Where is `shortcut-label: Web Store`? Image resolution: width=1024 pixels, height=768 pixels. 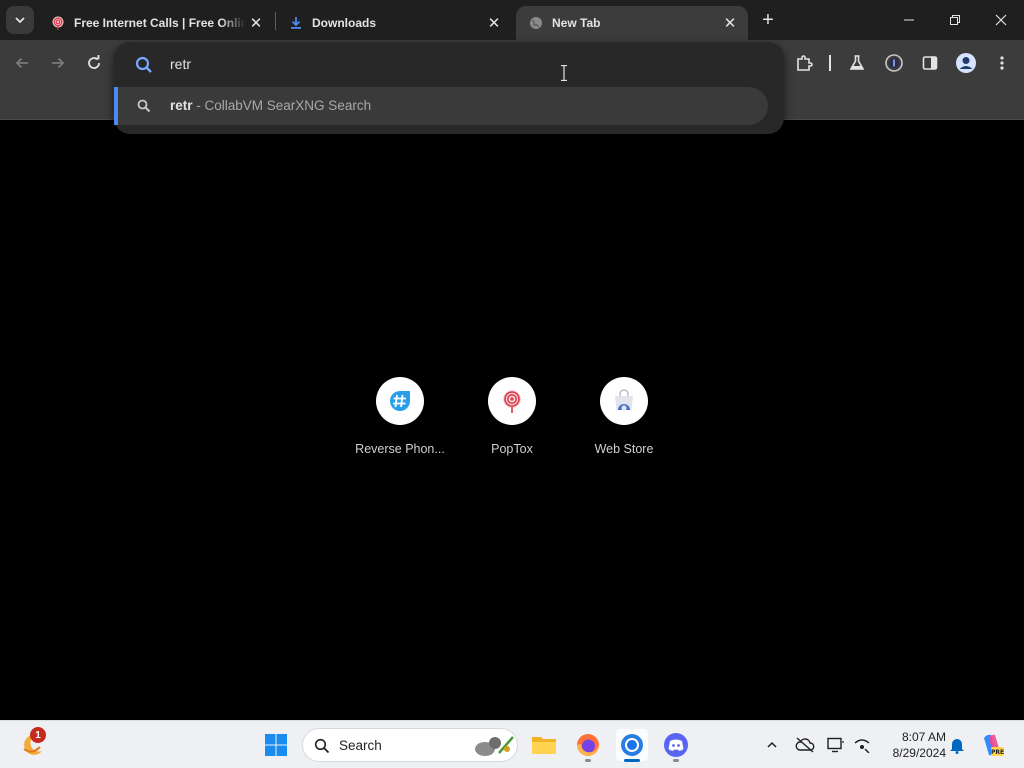 shortcut-label: Web Store is located at coordinates (624, 449).